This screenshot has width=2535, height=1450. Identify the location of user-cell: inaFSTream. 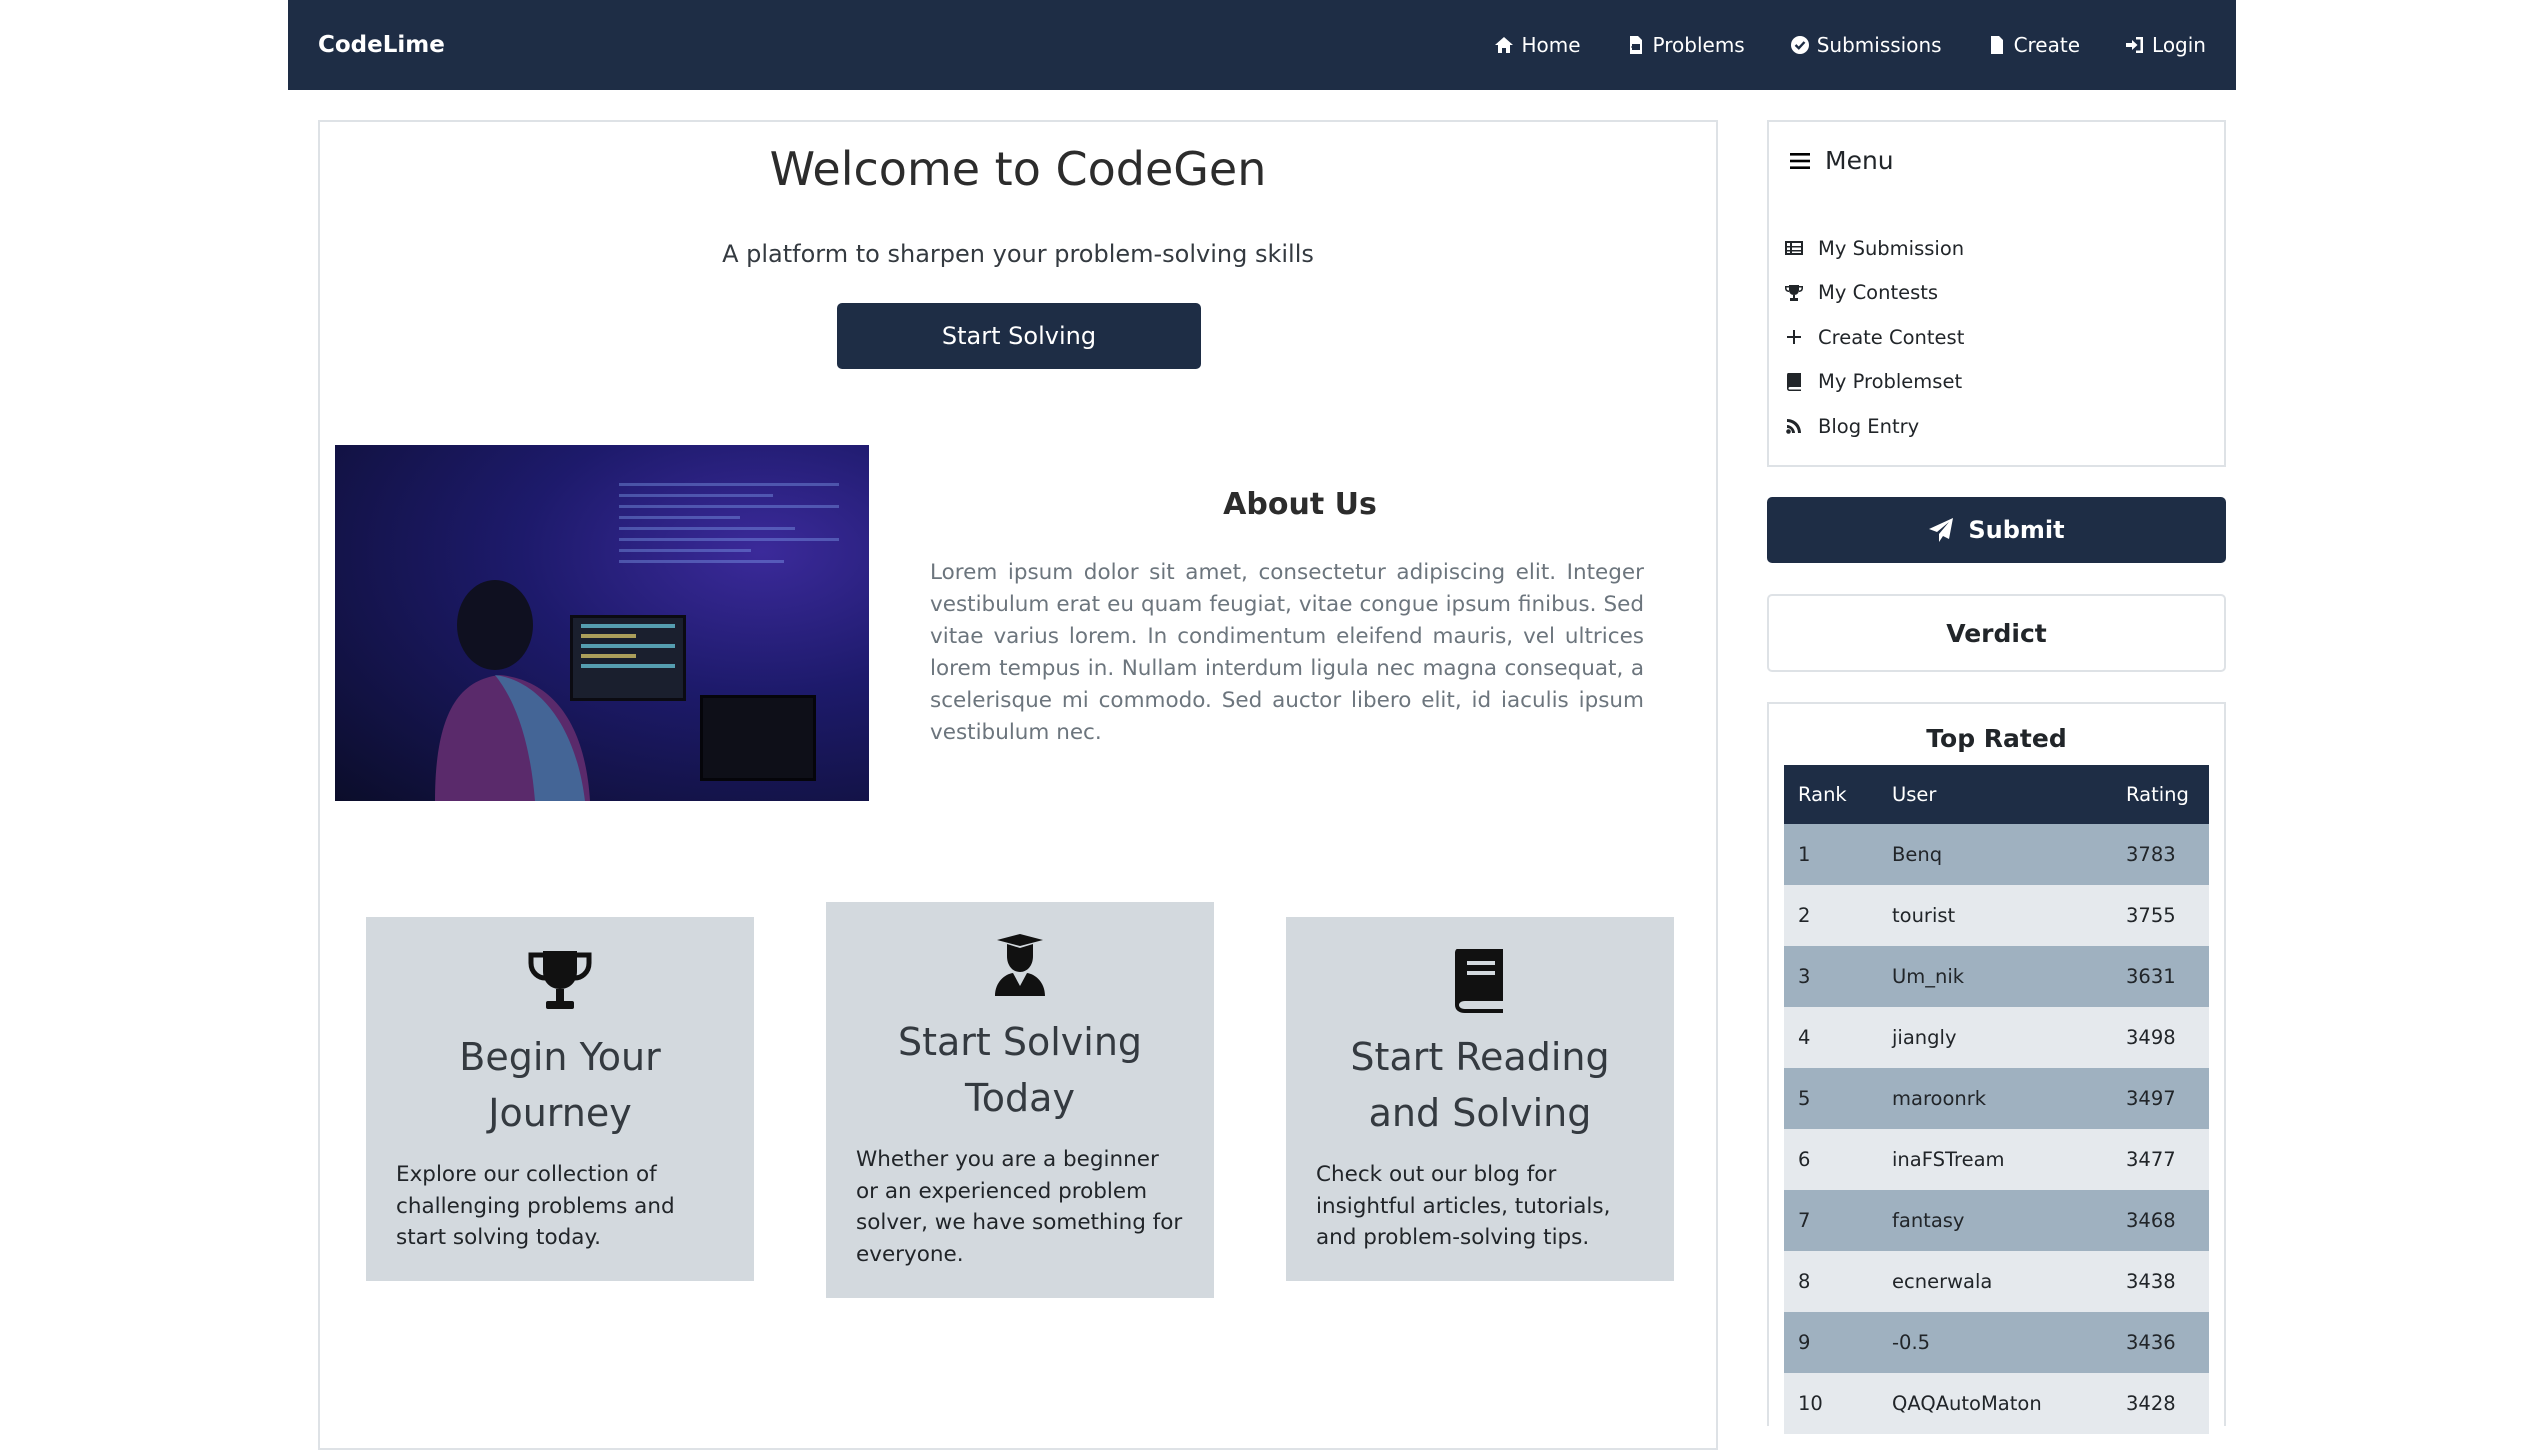
(1995, 1159).